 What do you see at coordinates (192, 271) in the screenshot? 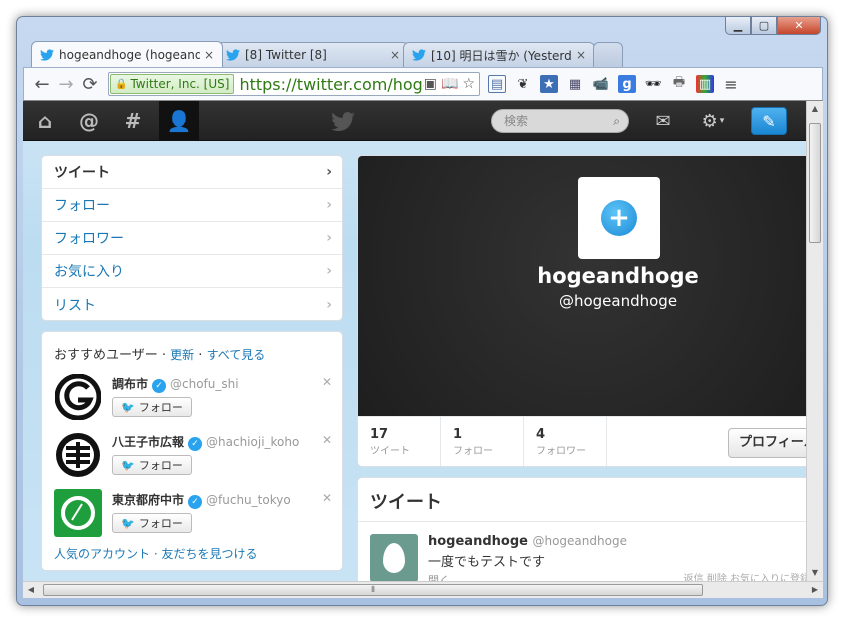
I see `nav-item-favorites: お気に入り ›` at bounding box center [192, 271].